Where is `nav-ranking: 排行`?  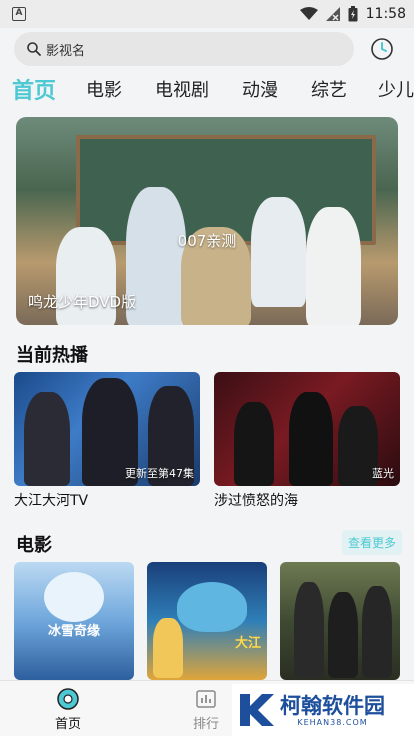 nav-ranking: 排行 is located at coordinates (206, 709).